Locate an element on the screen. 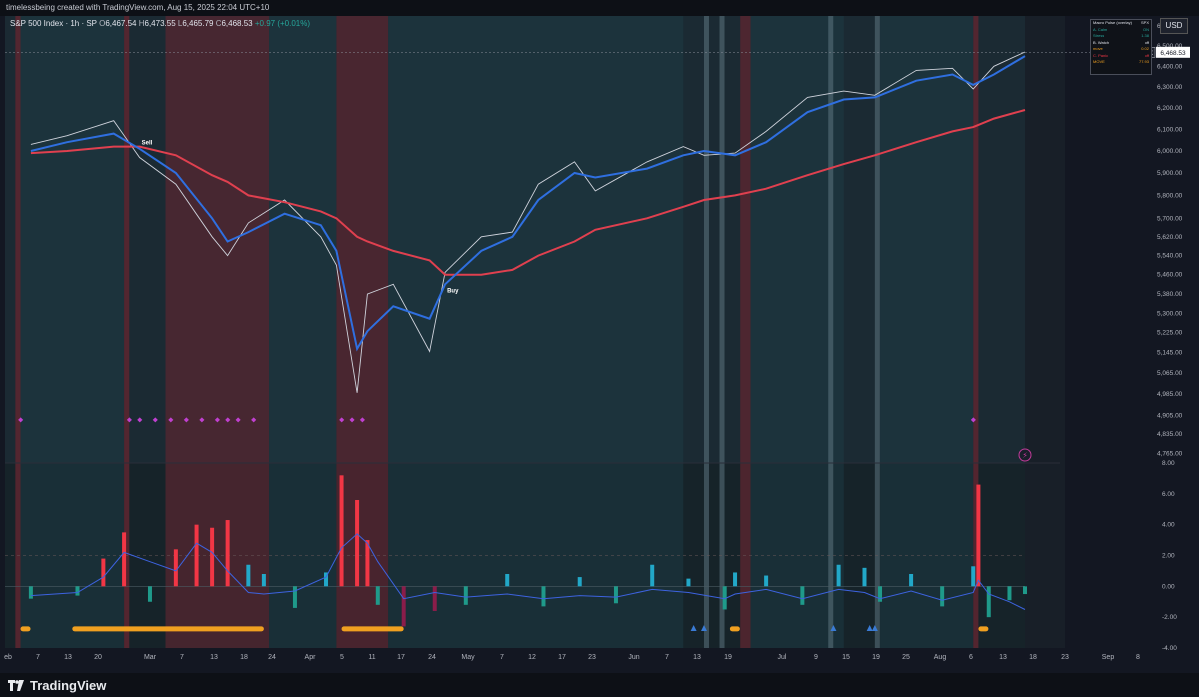 The image size is (1199, 697). time-tick-label: 19 is located at coordinates (876, 657).